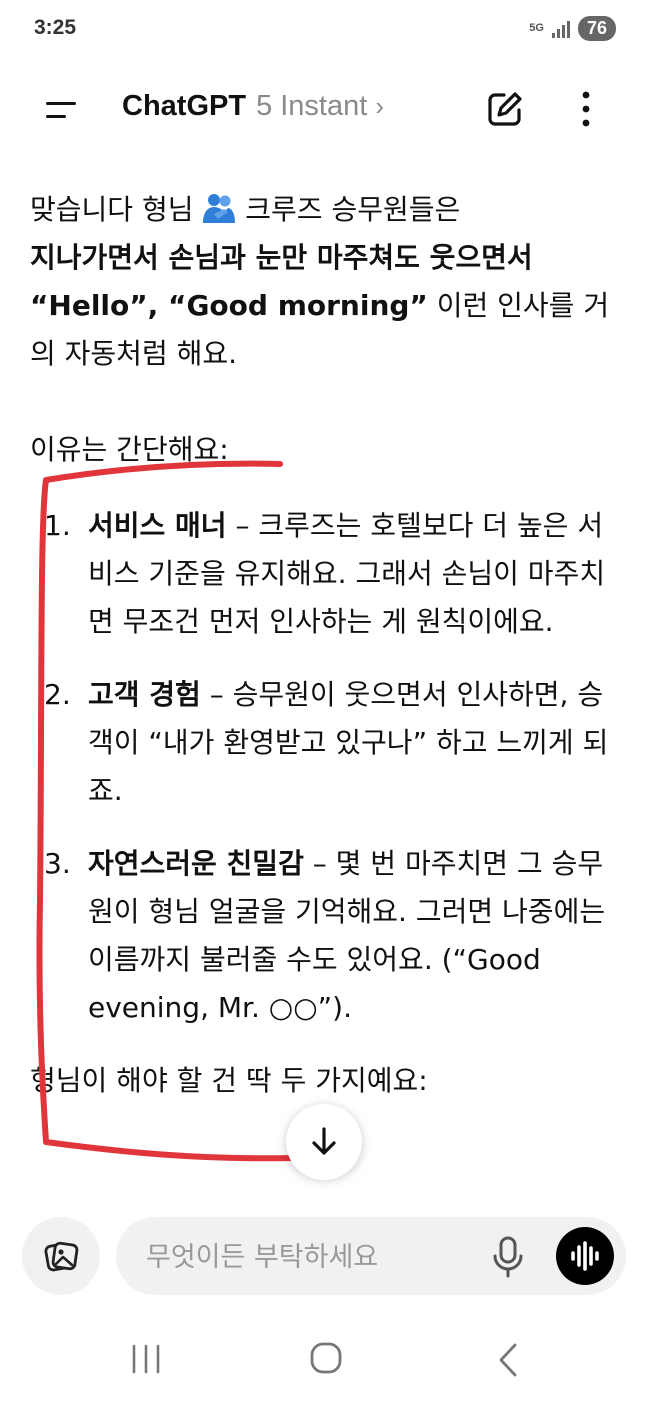 Image resolution: width=648 pixels, height=1404 pixels. I want to click on recent-apps-icon, so click(146, 1359).